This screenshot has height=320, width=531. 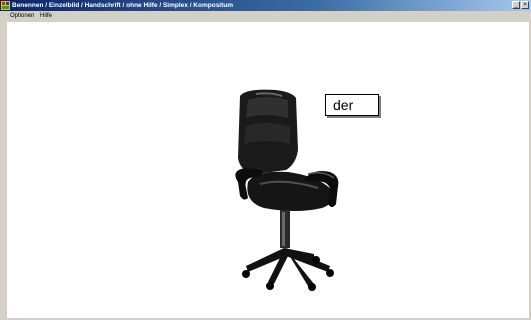 What do you see at coordinates (22, 16) in the screenshot?
I see `menu-optionen: Optionen` at bounding box center [22, 16].